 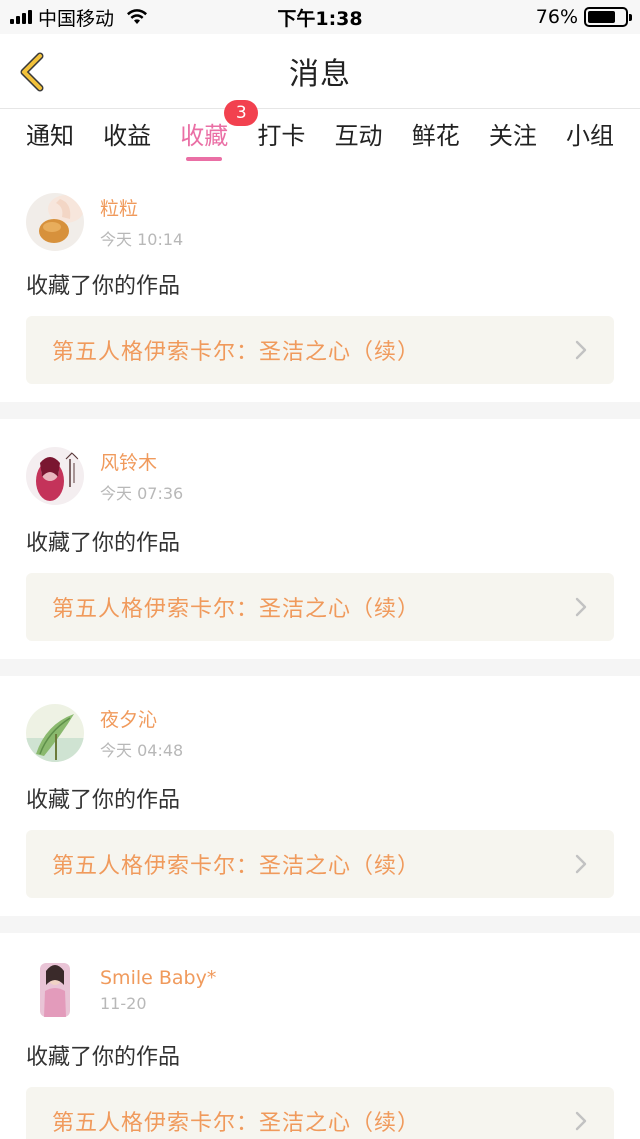 What do you see at coordinates (158, 990) in the screenshot?
I see `user-meta: Smile Baby* 11-20` at bounding box center [158, 990].